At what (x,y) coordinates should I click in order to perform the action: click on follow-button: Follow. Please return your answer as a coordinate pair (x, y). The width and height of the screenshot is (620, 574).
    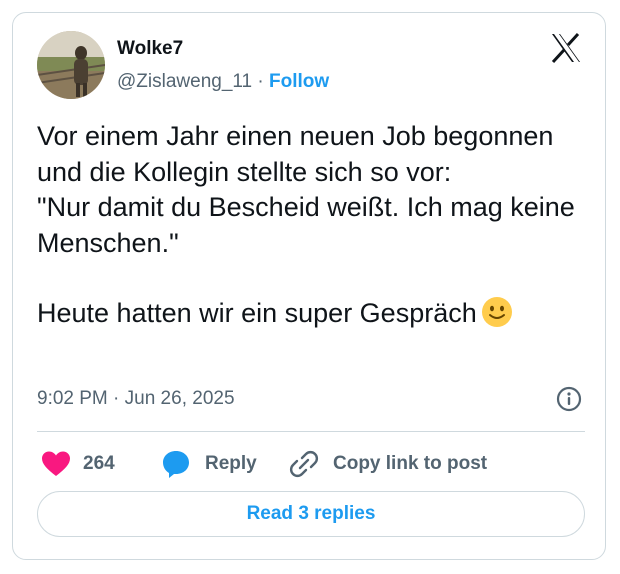
    Looking at the image, I should click on (299, 81).